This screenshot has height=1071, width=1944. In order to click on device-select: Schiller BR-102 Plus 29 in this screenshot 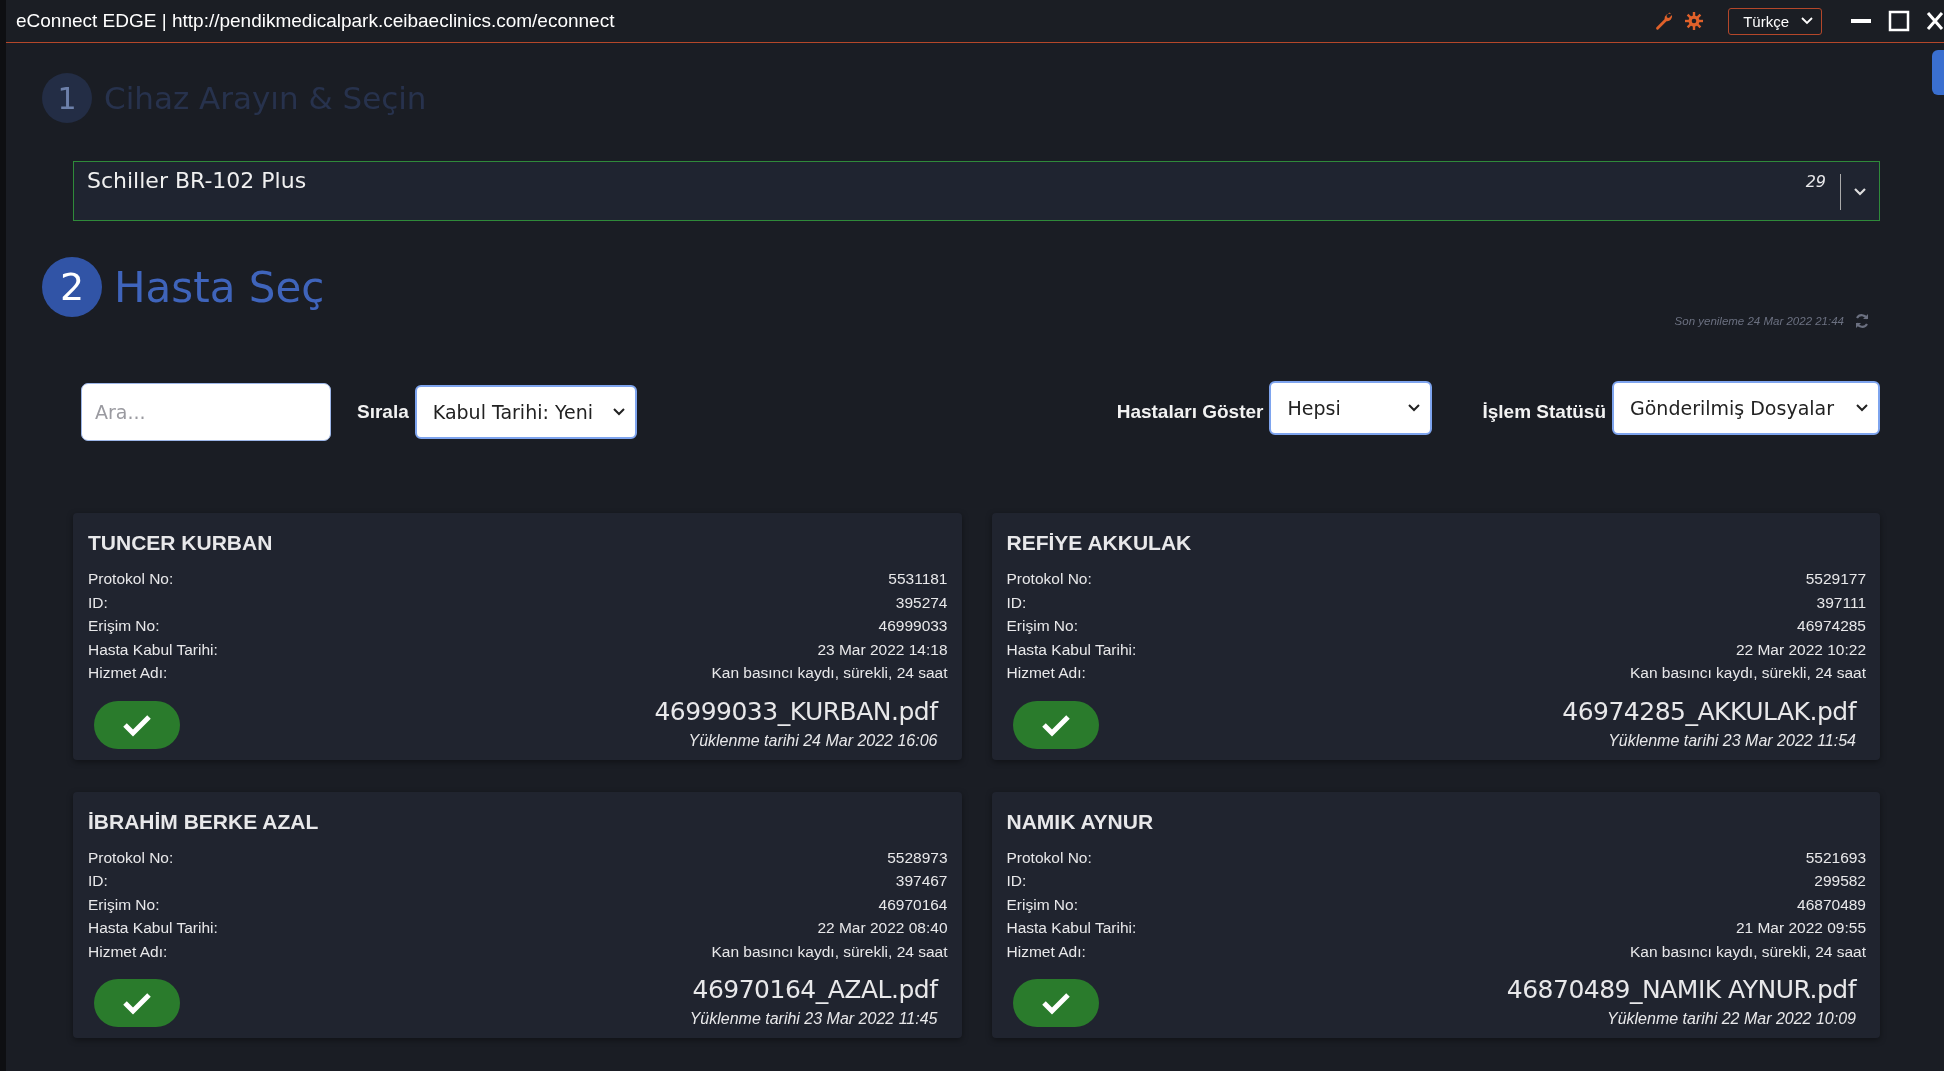, I will do `click(976, 191)`.